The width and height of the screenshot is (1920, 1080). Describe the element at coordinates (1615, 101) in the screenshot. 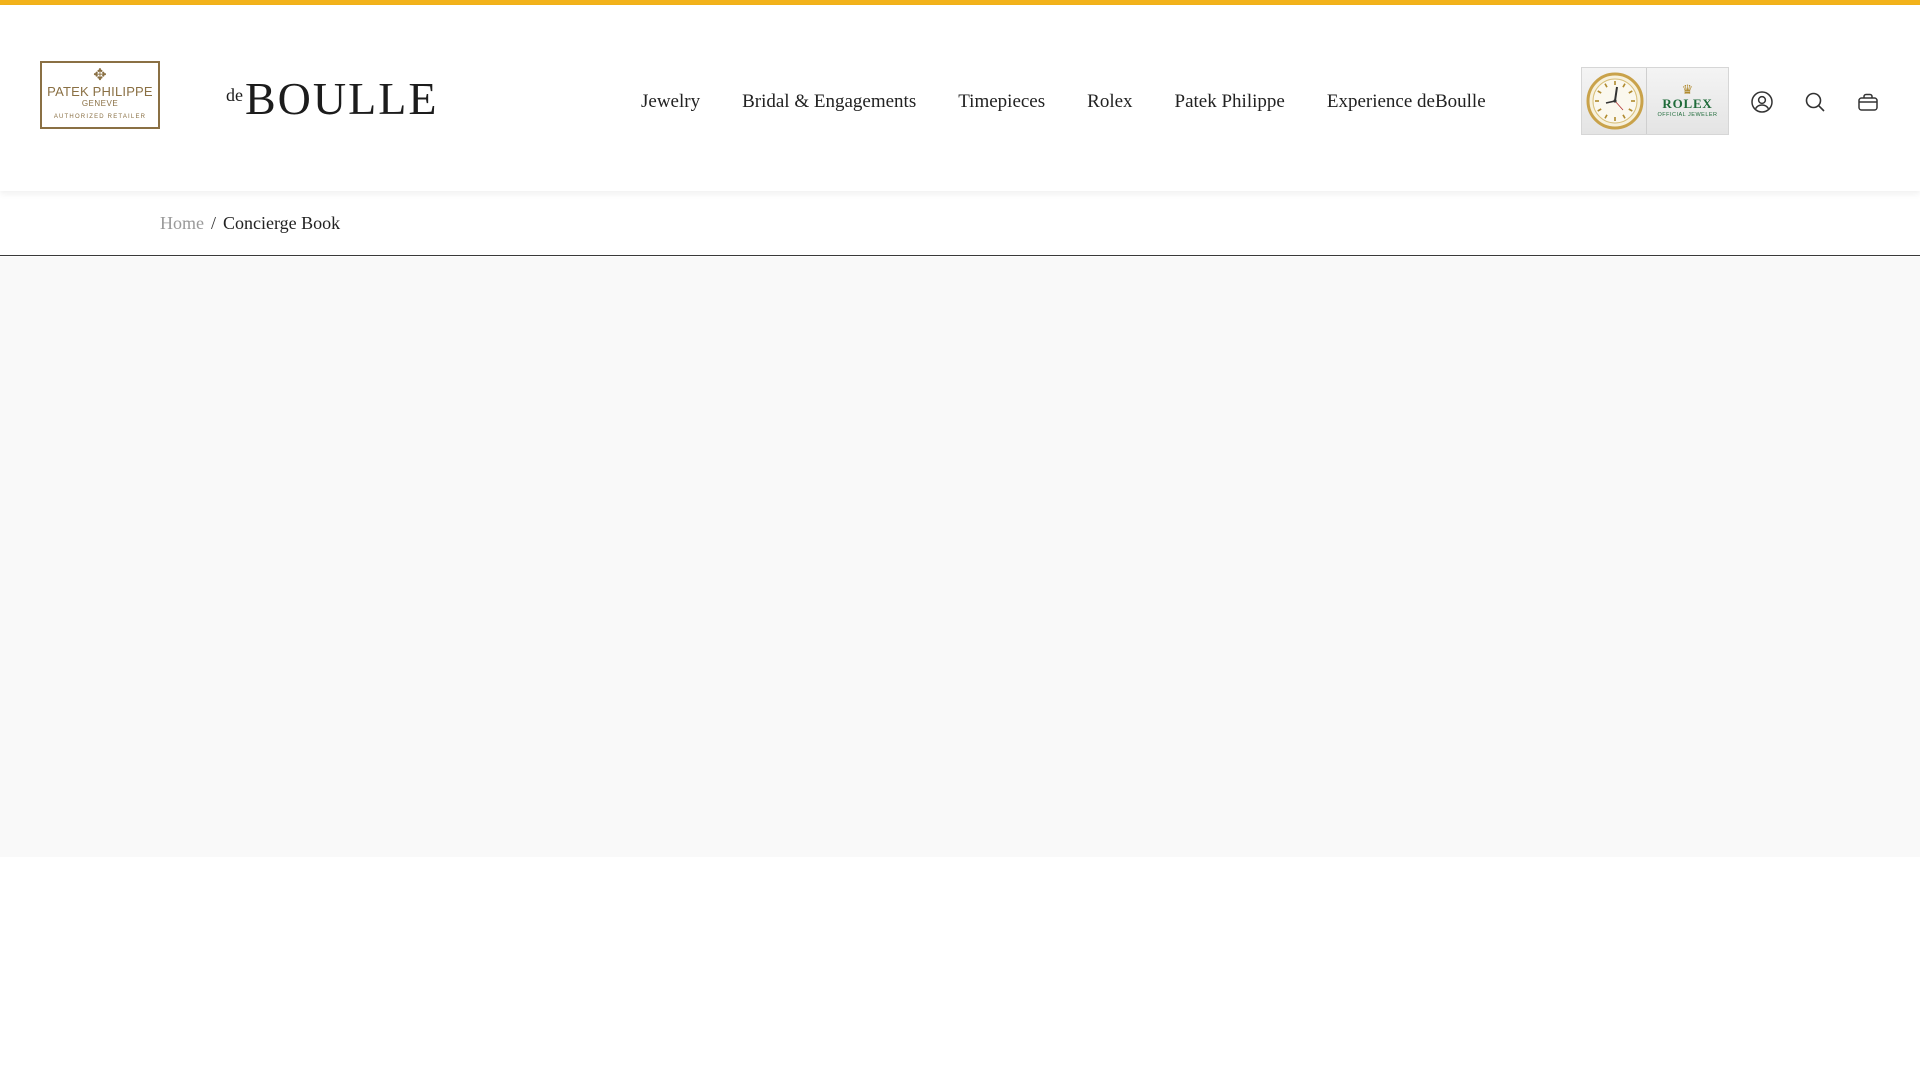

I see `rolex-clock-icon` at that location.